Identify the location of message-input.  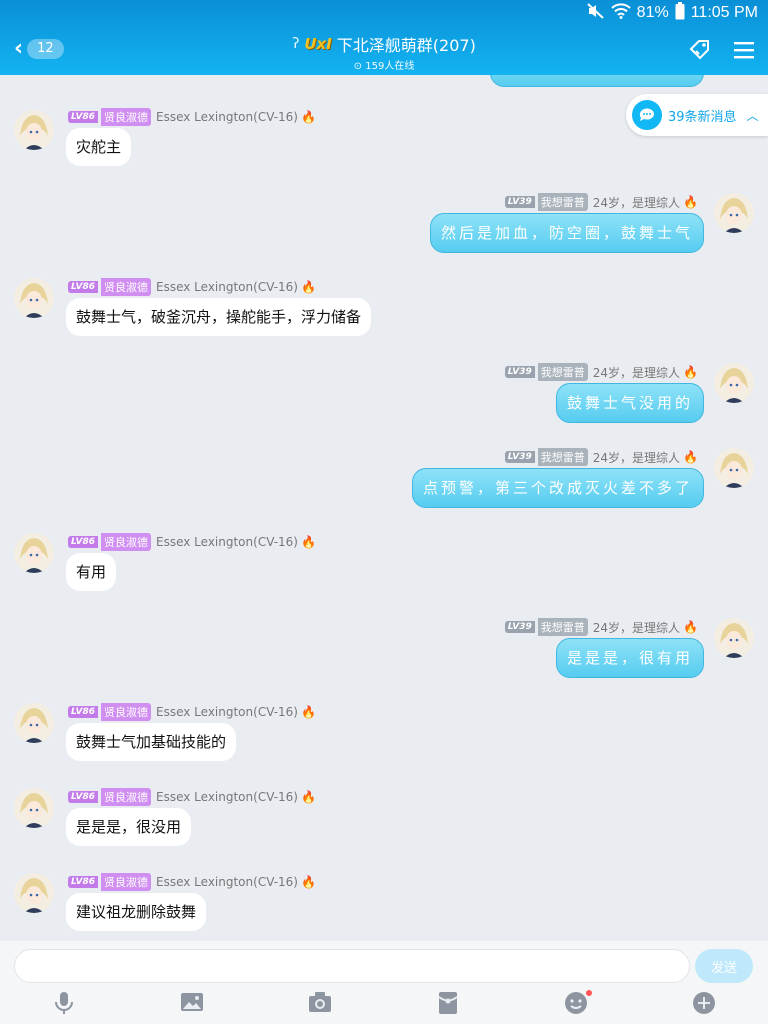
(352, 966).